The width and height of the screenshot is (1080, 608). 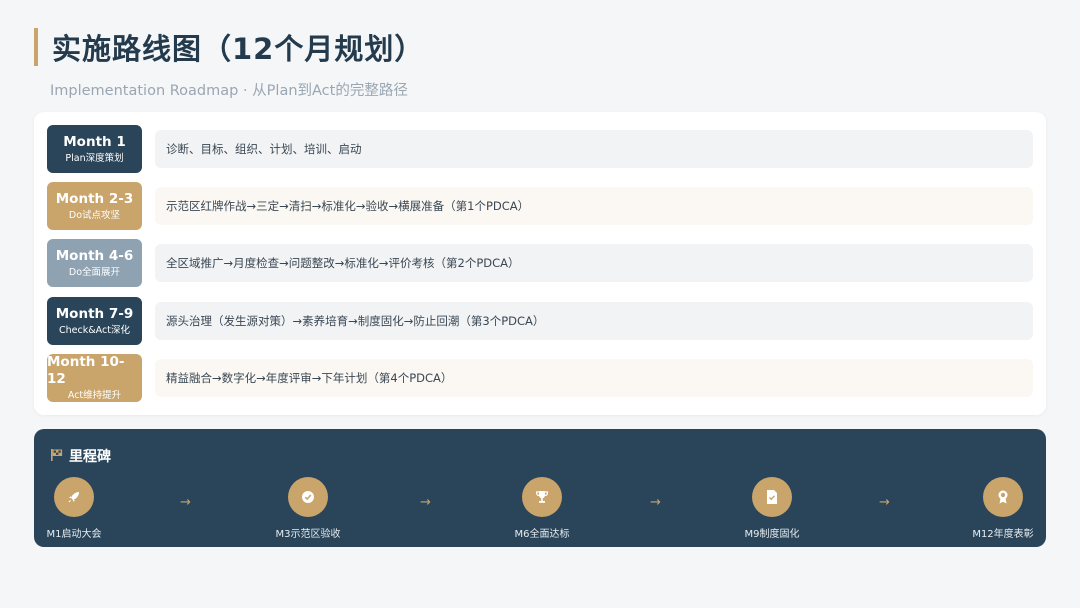 What do you see at coordinates (94, 141) in the screenshot?
I see `phase-month: Month 1` at bounding box center [94, 141].